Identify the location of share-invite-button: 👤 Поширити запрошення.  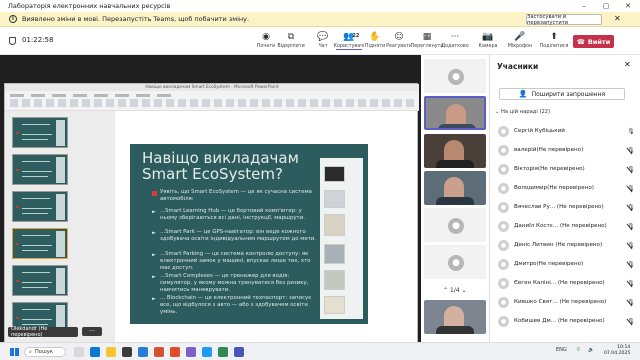
(562, 94).